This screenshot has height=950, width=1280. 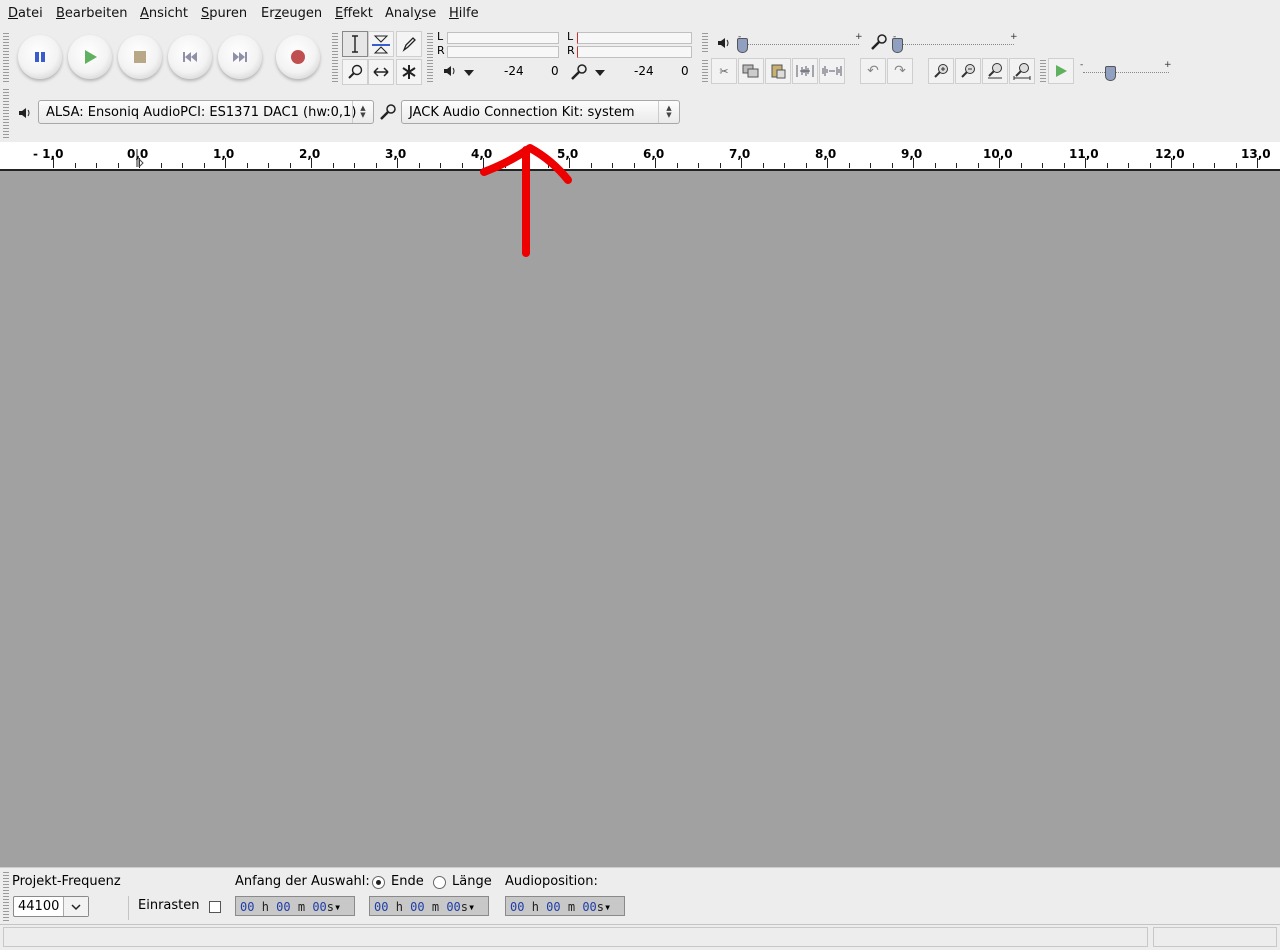 What do you see at coordinates (900, 71) in the screenshot?
I see `redo-button: ↷` at bounding box center [900, 71].